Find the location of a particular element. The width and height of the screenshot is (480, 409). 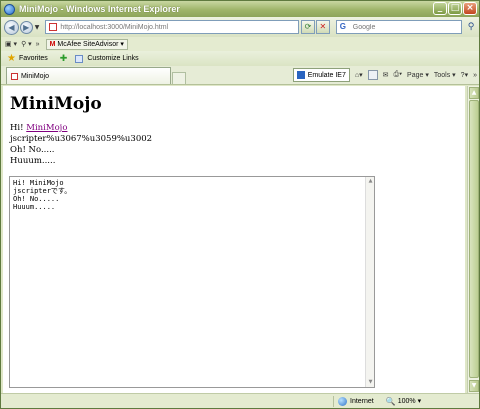

read-mail-icon: ✉ is located at coordinates (386, 75).